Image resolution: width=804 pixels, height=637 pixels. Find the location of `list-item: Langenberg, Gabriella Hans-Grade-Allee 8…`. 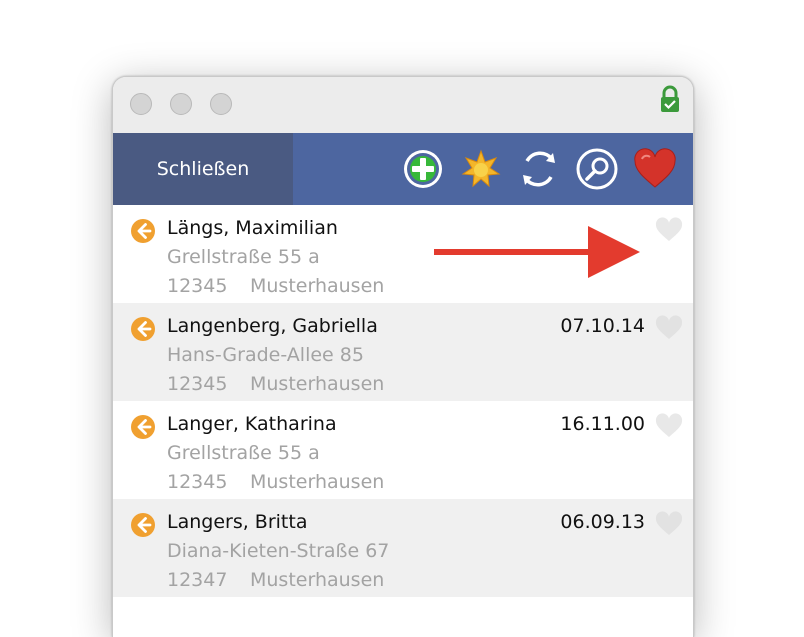

list-item: Langenberg, Gabriella Hans-Grade-Allee 8… is located at coordinates (403, 352).